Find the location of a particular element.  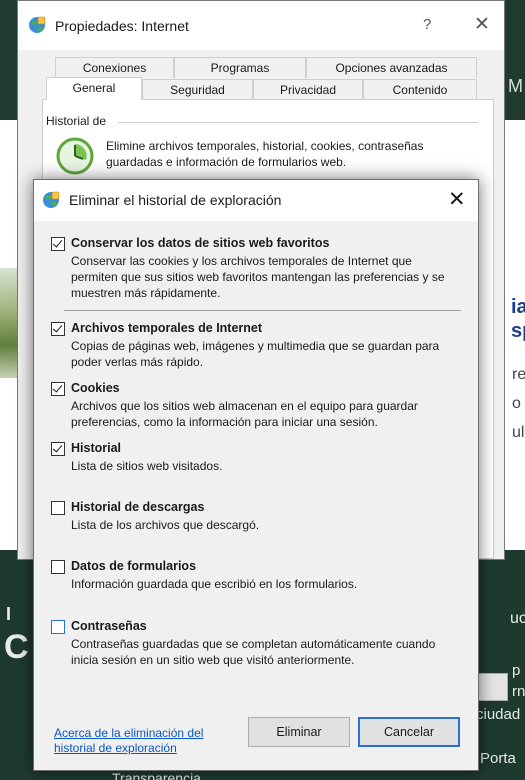

webpage-footer-input is located at coordinates (493, 687).